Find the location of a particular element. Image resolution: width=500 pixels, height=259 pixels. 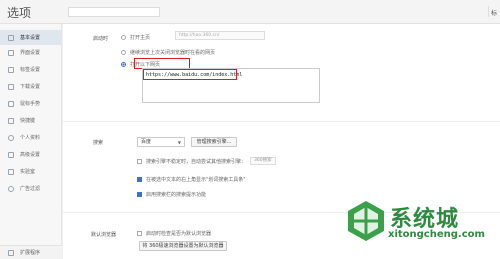

sidebar-item-label: 鼠标手势 is located at coordinates (30, 104).